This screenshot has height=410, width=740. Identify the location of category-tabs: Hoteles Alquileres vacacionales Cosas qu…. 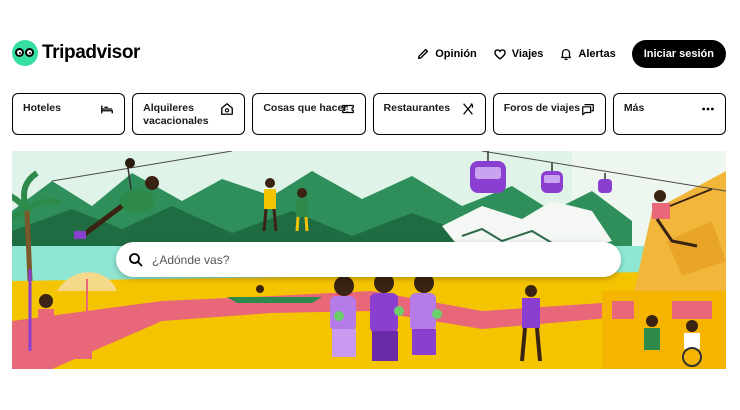
(369, 114).